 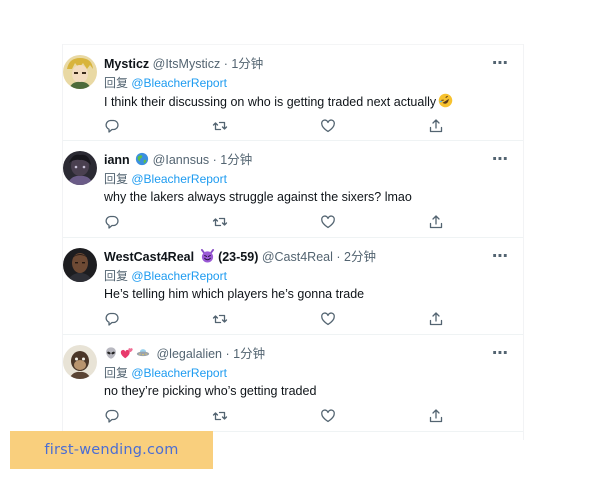 I want to click on smiling-devil-emoji, so click(x=207, y=256).